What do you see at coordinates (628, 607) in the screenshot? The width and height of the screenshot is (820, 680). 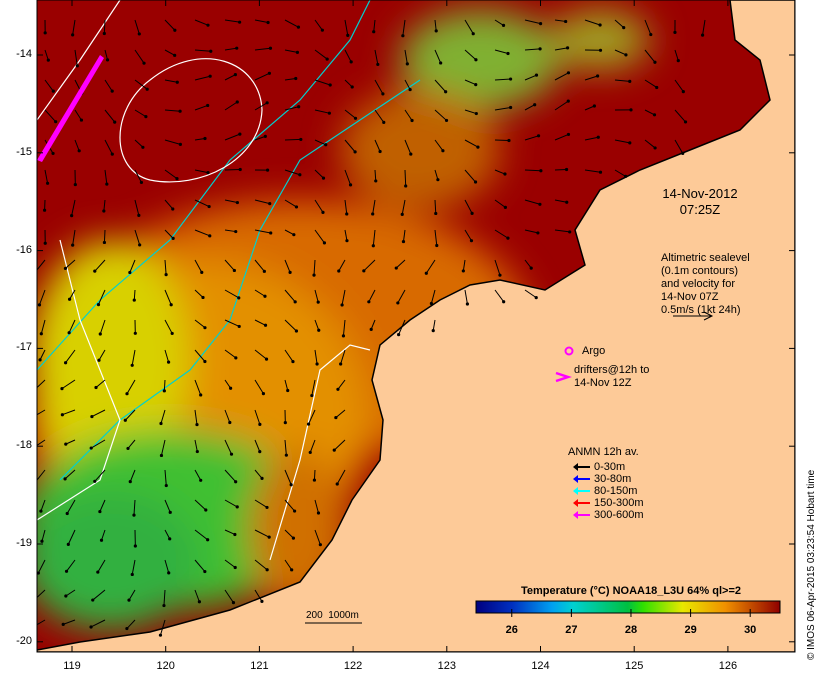 I see `colorbar` at bounding box center [628, 607].